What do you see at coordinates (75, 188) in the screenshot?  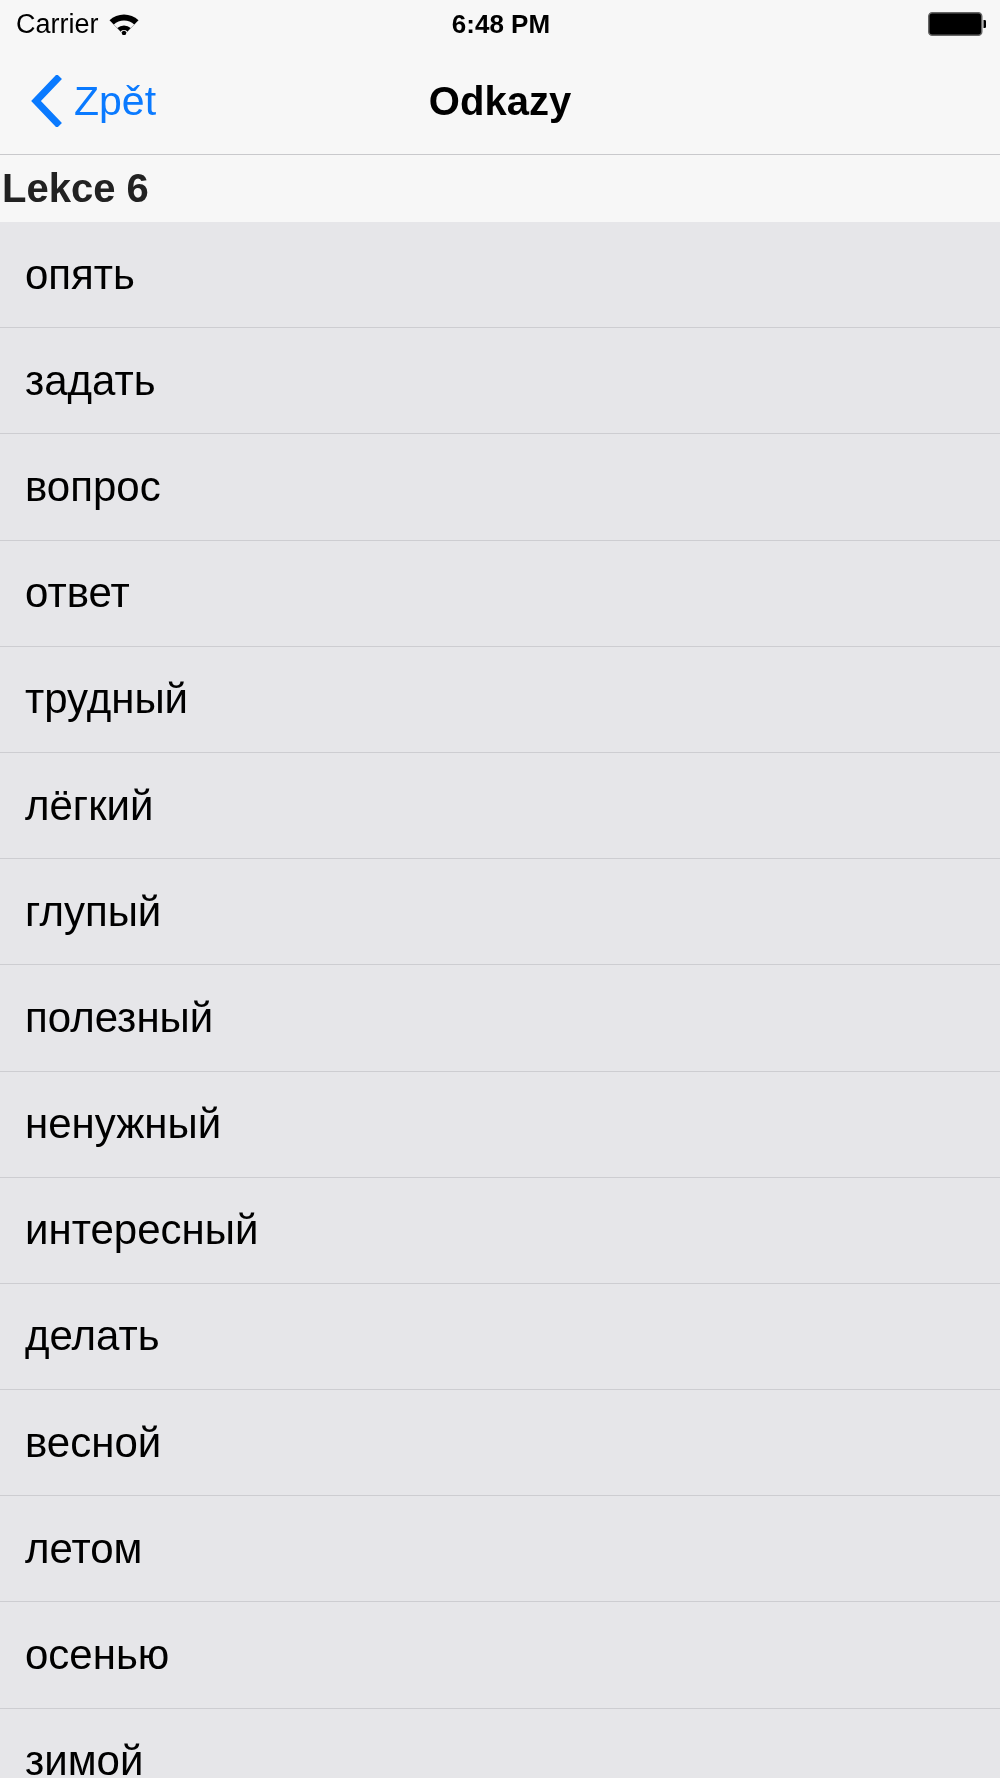 I see `section-title: Lekce 6` at bounding box center [75, 188].